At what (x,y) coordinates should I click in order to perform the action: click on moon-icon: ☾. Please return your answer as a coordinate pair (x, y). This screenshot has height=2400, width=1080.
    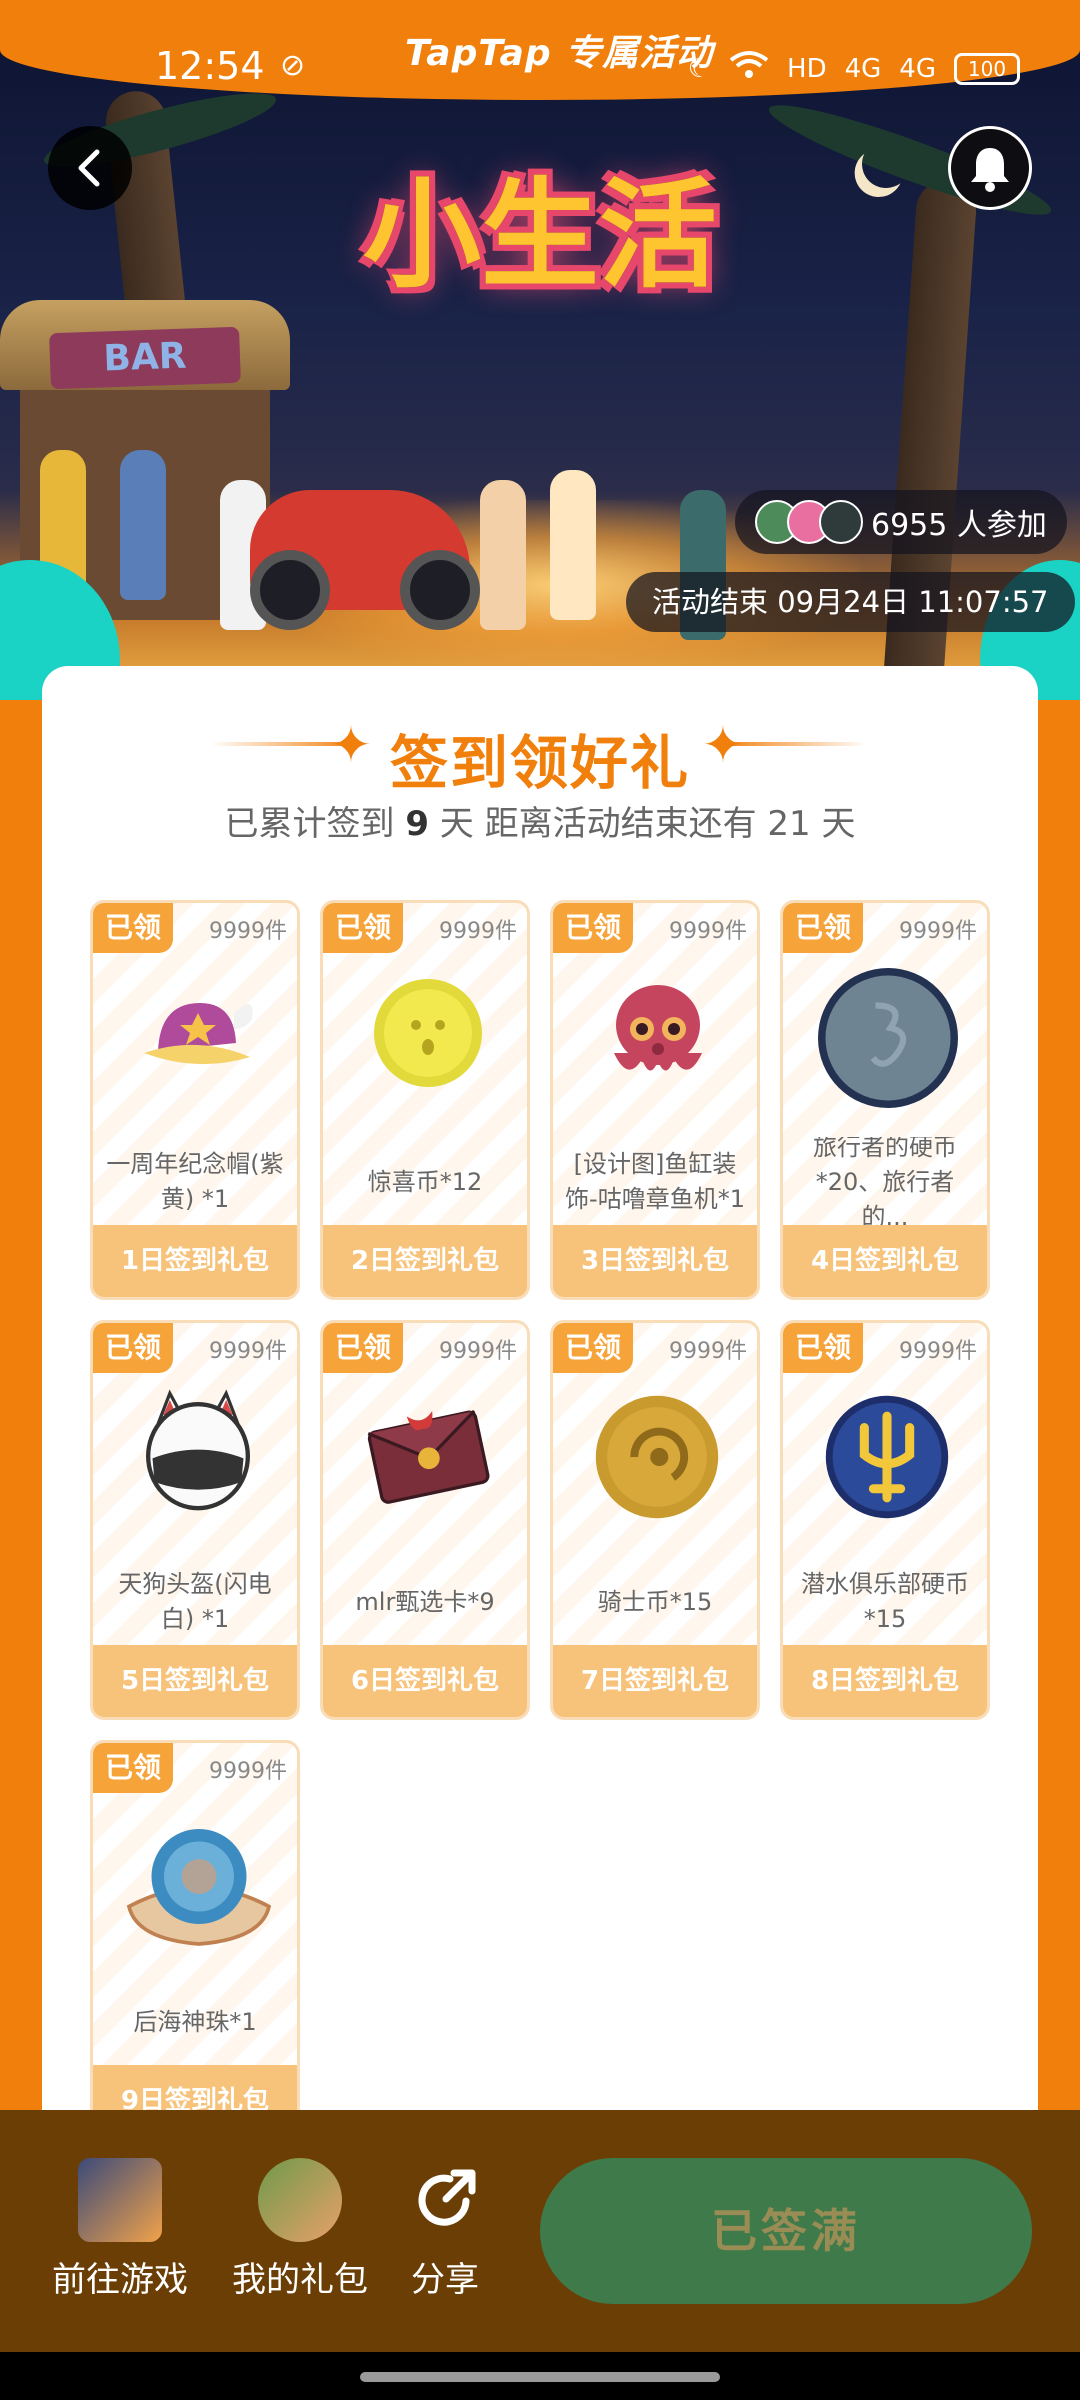
    Looking at the image, I should click on (699, 68).